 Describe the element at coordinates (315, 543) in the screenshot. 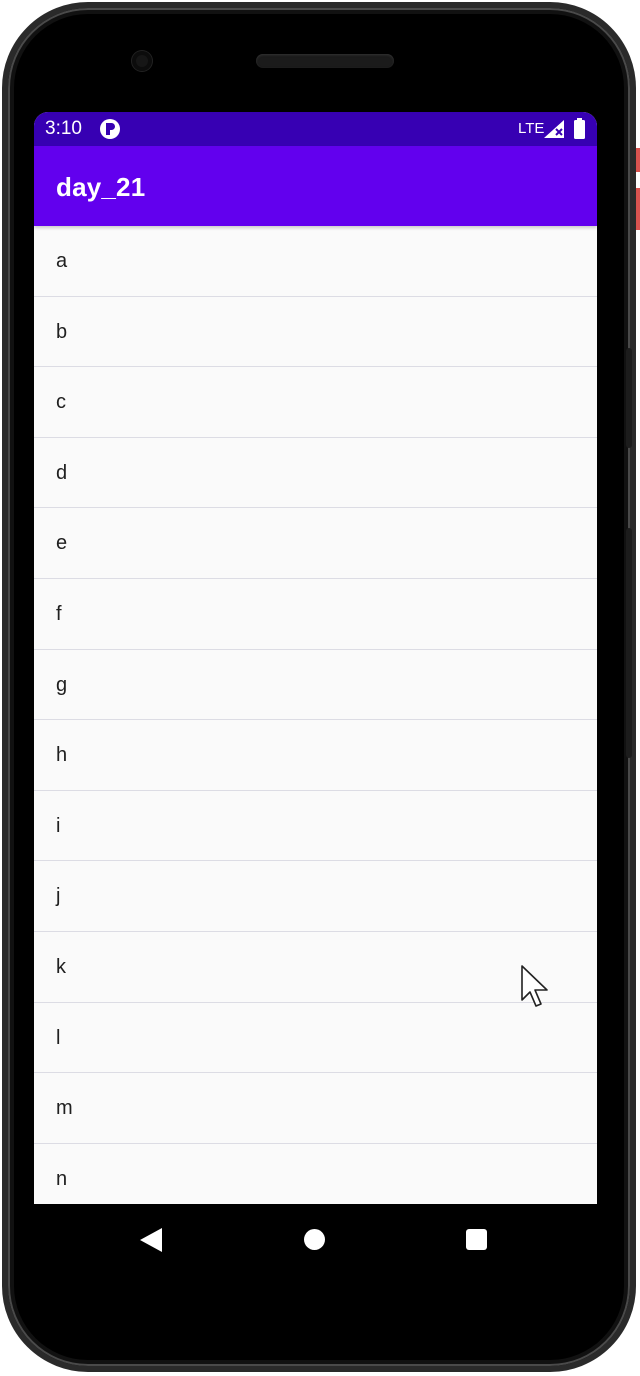

I see `list-item: e` at that location.